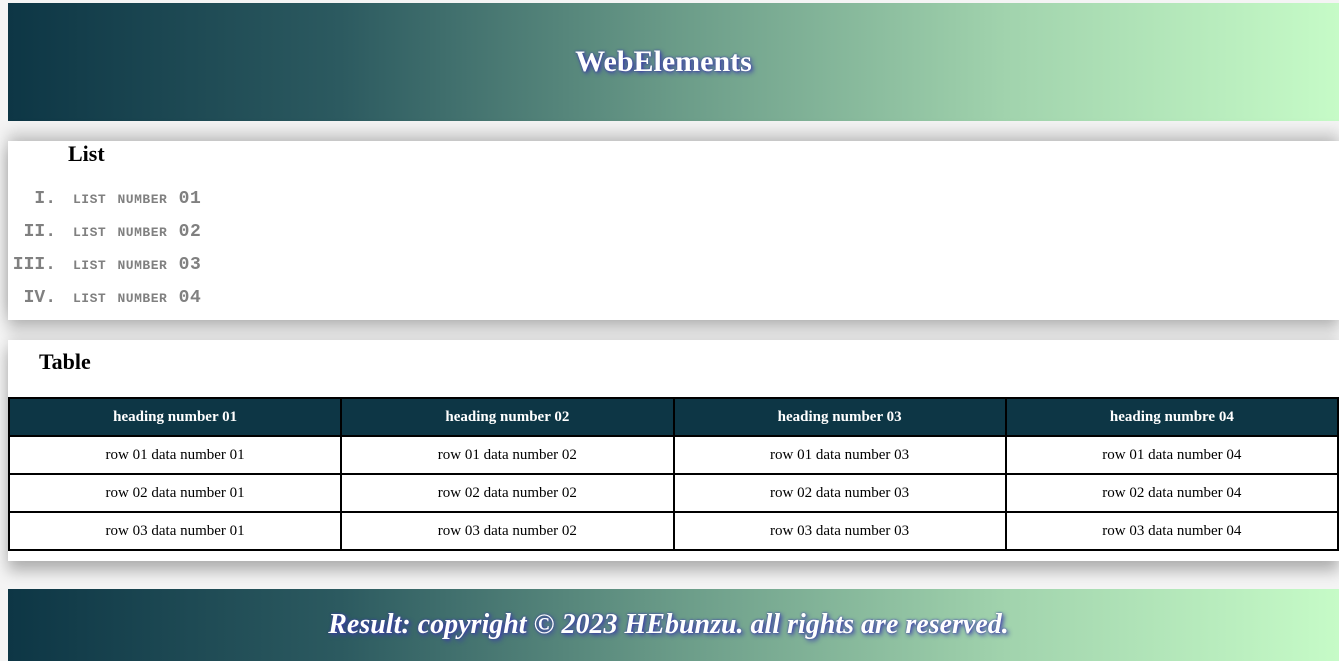 The height and width of the screenshot is (661, 1339). I want to click on column-header: heading number 03, so click(839, 417).